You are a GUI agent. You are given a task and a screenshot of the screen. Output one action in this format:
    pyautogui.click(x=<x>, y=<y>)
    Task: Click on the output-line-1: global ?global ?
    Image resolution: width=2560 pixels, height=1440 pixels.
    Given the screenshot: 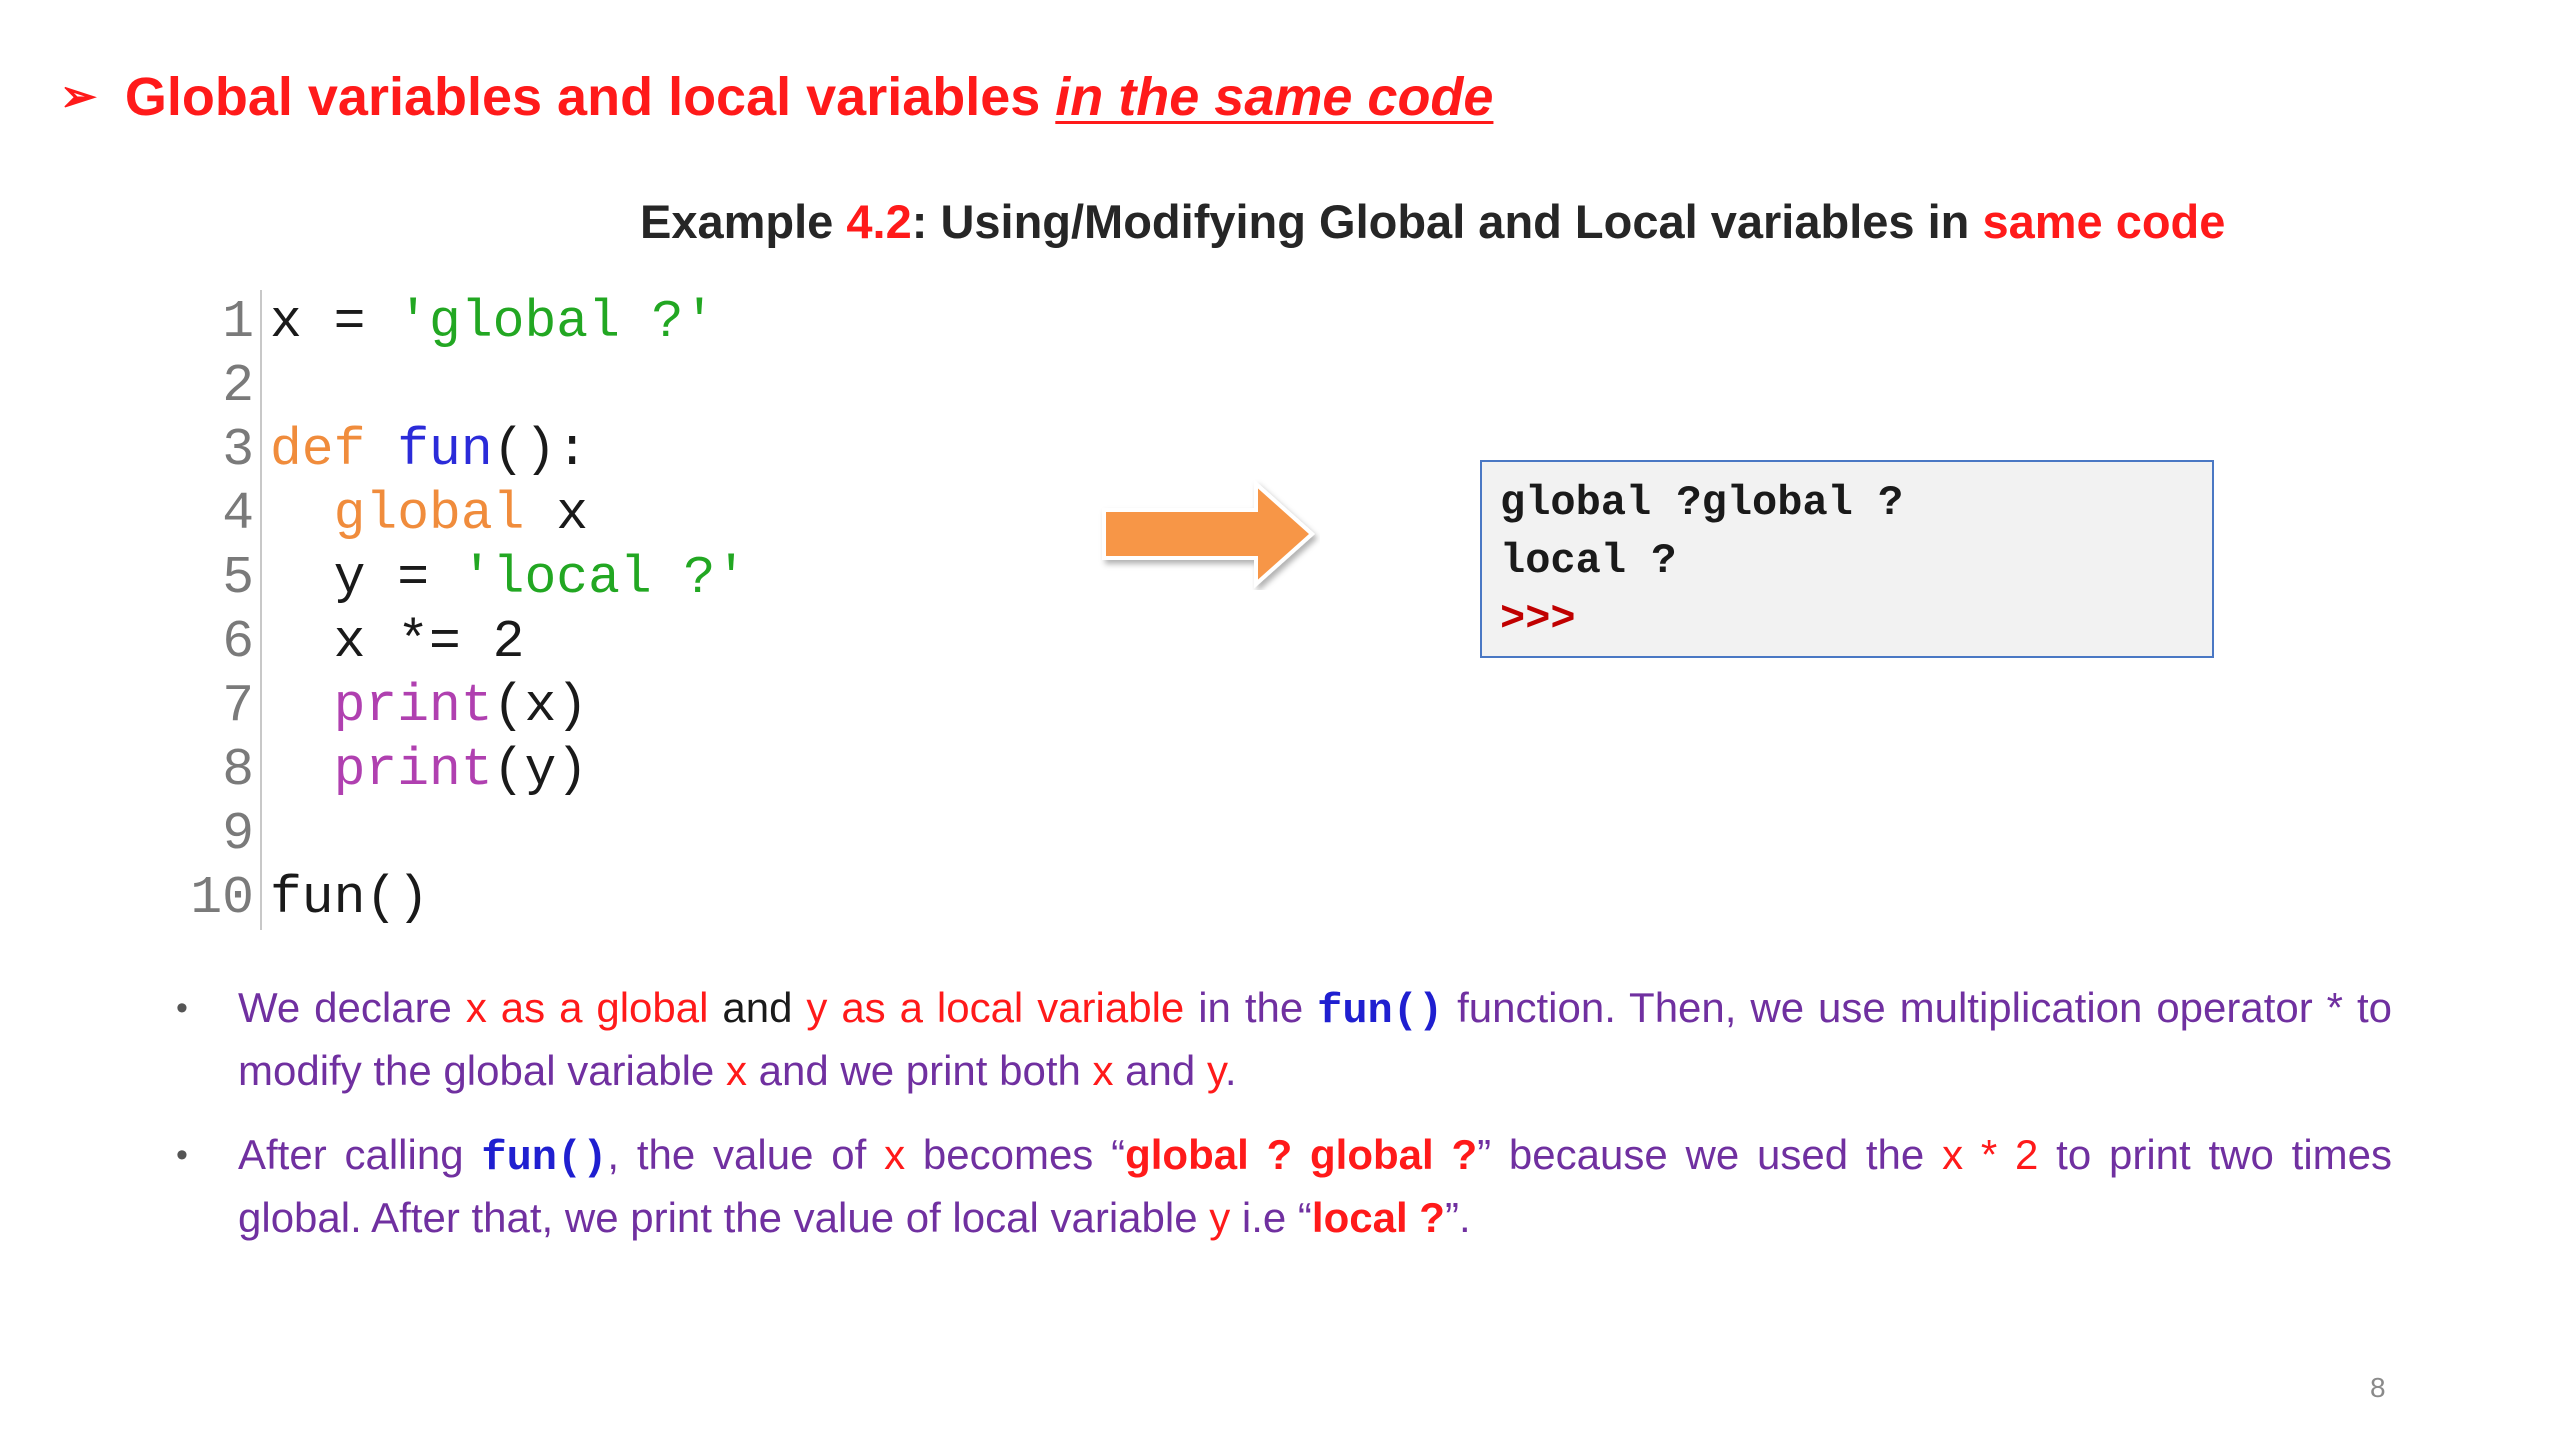 What is the action you would take?
    pyautogui.click(x=1702, y=503)
    